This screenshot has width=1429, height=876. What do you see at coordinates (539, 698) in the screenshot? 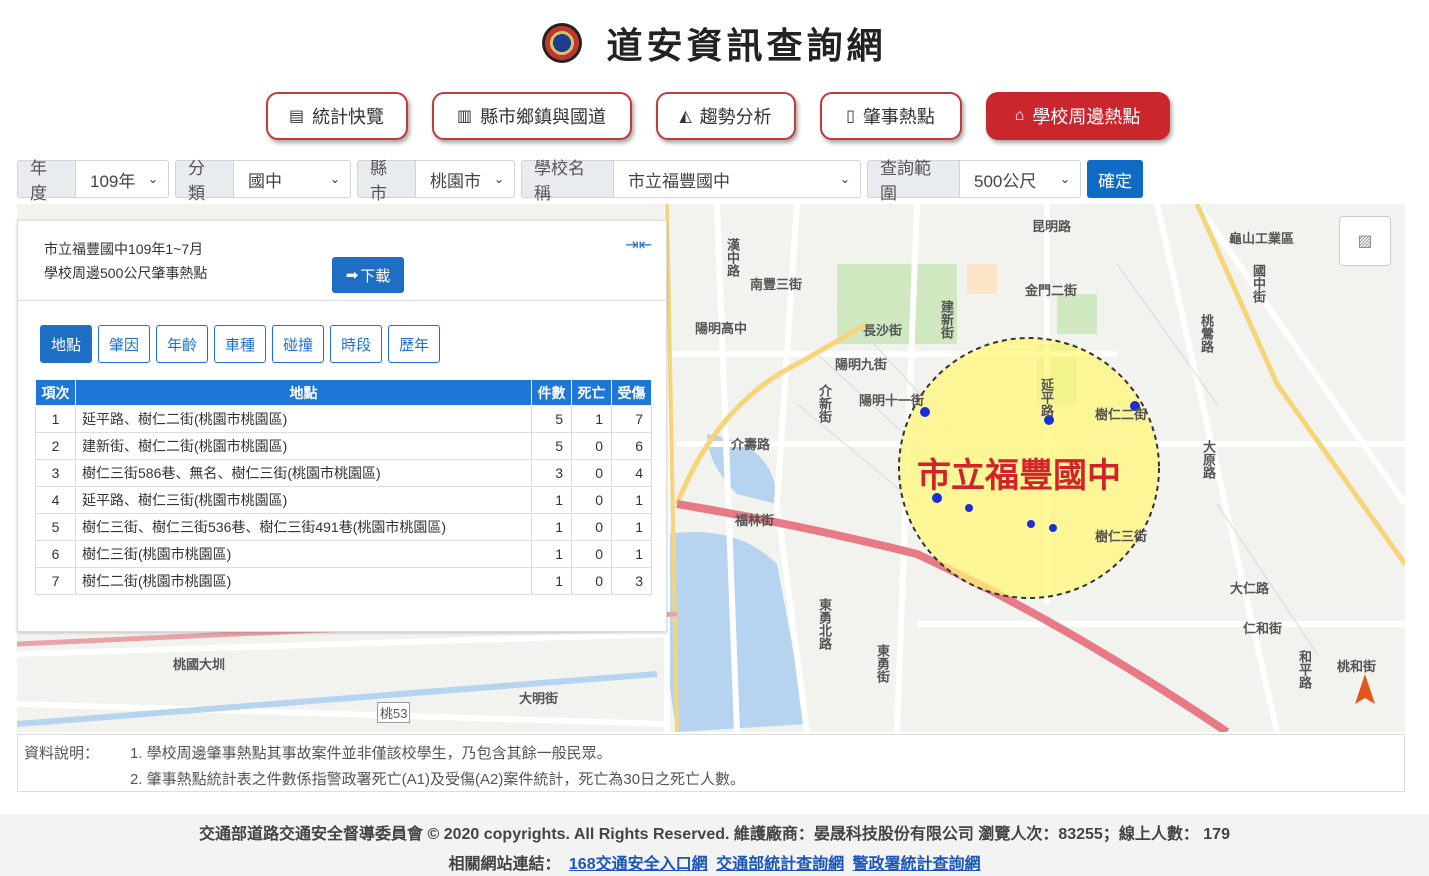
I see `map-label: 大明街` at bounding box center [539, 698].